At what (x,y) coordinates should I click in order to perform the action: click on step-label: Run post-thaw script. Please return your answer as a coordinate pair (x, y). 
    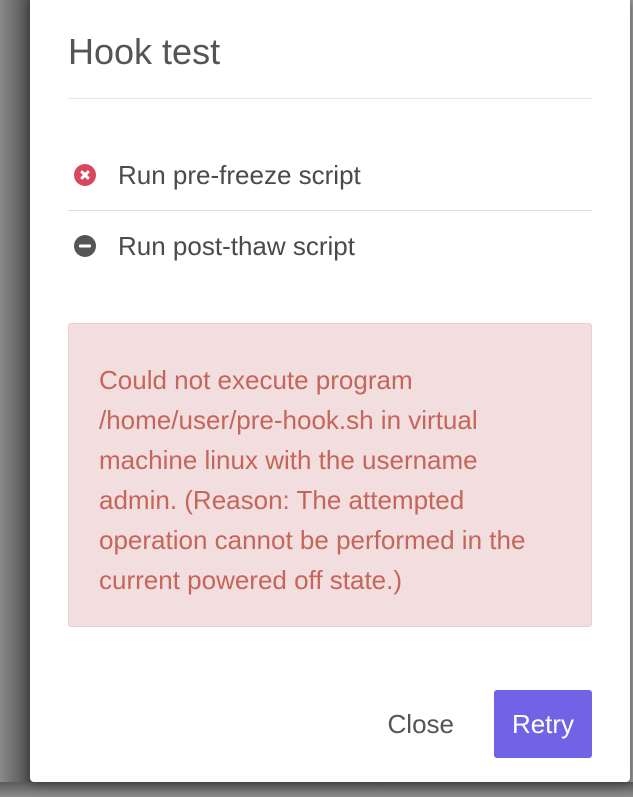
    Looking at the image, I should click on (236, 246).